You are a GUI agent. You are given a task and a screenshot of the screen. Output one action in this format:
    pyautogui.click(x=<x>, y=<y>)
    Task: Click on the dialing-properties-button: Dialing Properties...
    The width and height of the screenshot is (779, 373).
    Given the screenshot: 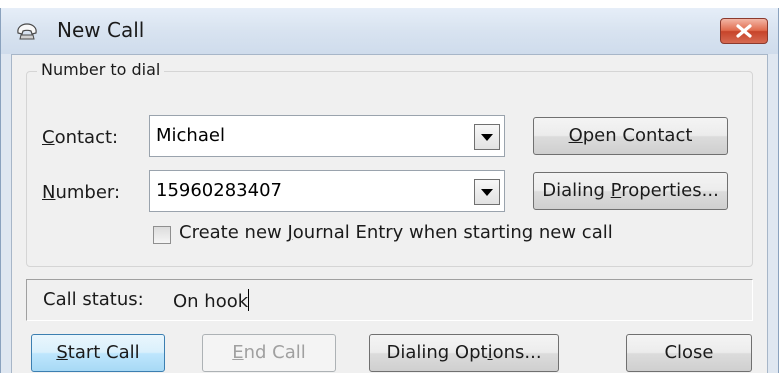 What is the action you would take?
    pyautogui.click(x=630, y=191)
    